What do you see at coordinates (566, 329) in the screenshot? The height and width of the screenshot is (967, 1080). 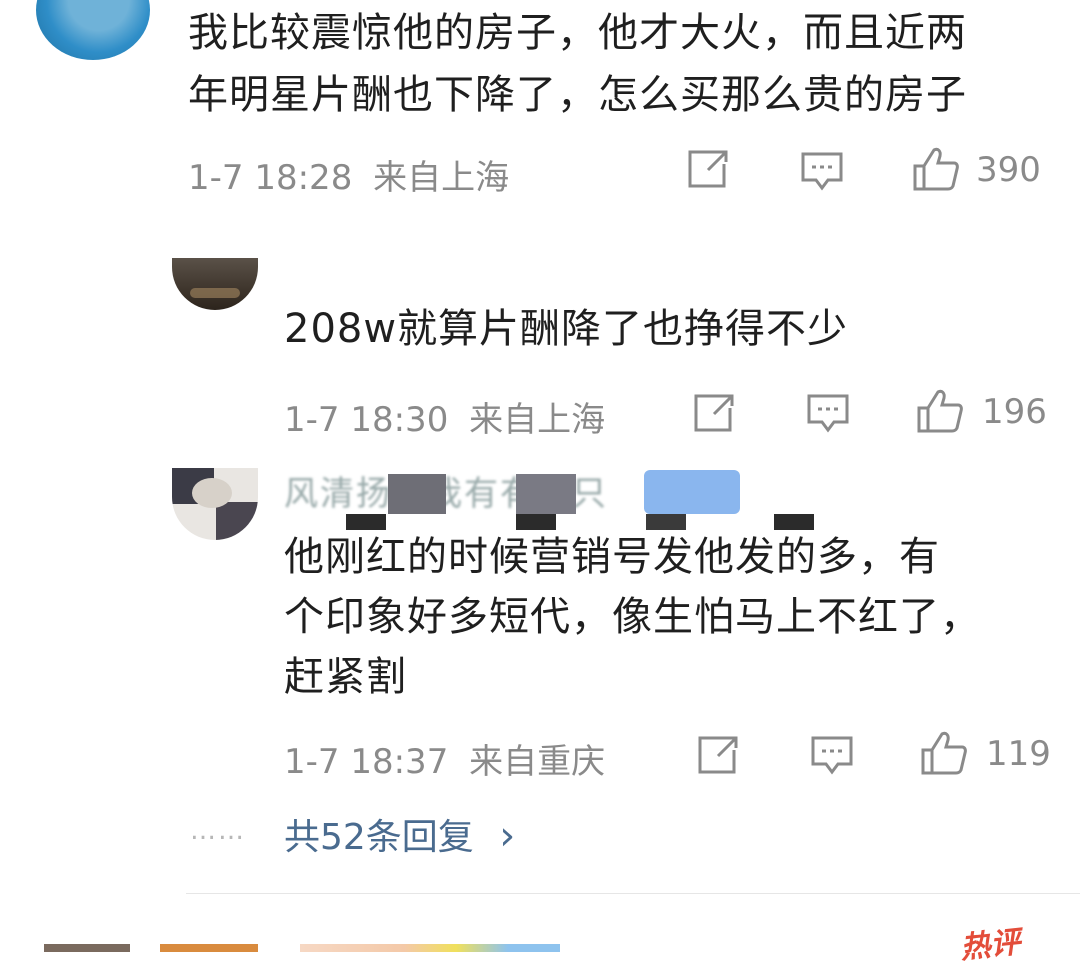 I see `comment-text: 208w就算片酬降了也挣得不少` at bounding box center [566, 329].